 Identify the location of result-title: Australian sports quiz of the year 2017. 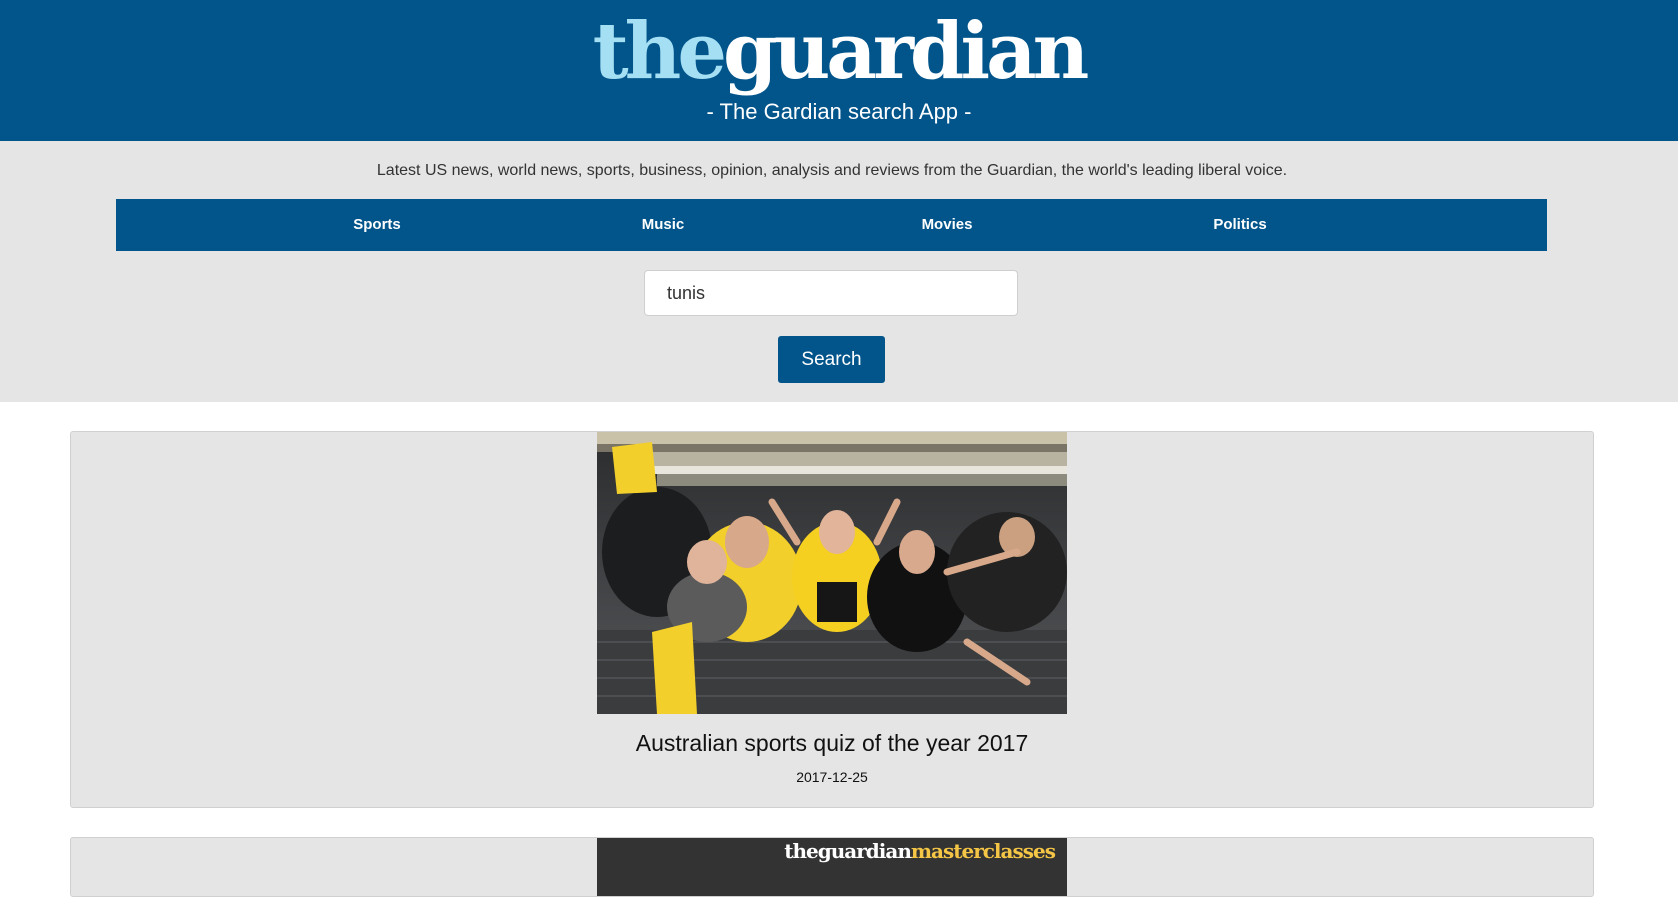
(832, 743).